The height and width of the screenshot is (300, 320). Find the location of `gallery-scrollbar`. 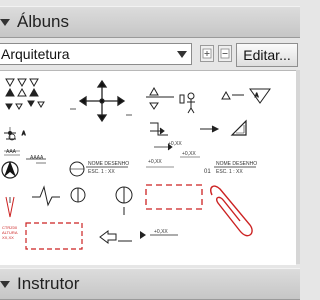

gallery-scrollbar is located at coordinates (298, 167).